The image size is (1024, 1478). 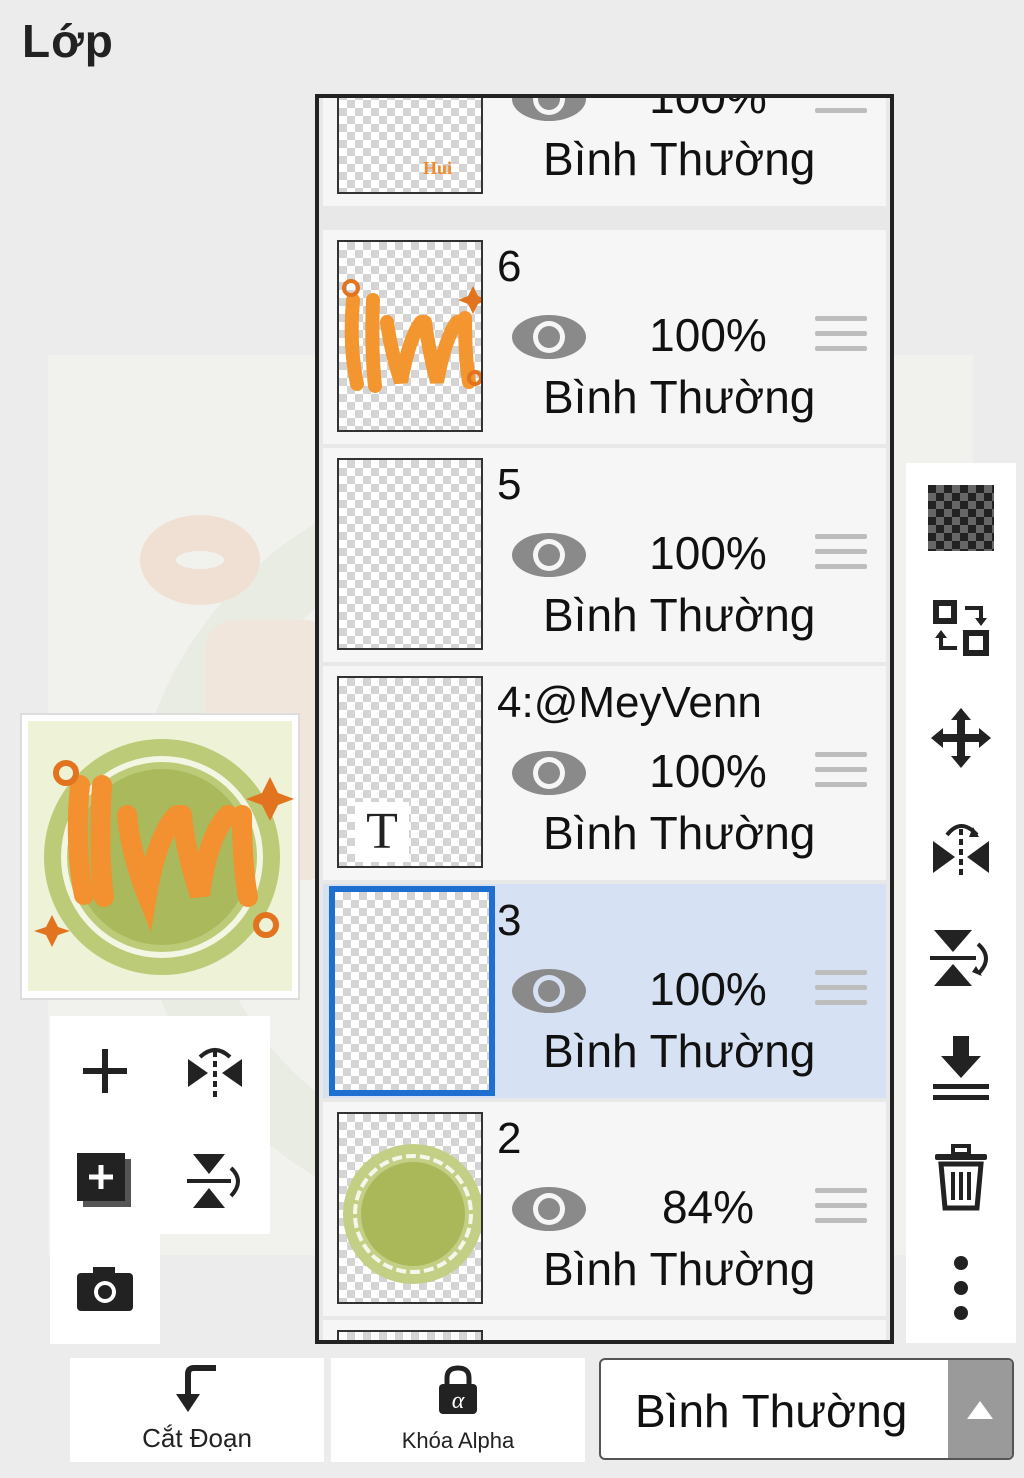 I want to click on text-layer-icon: T, so click(x=382, y=832).